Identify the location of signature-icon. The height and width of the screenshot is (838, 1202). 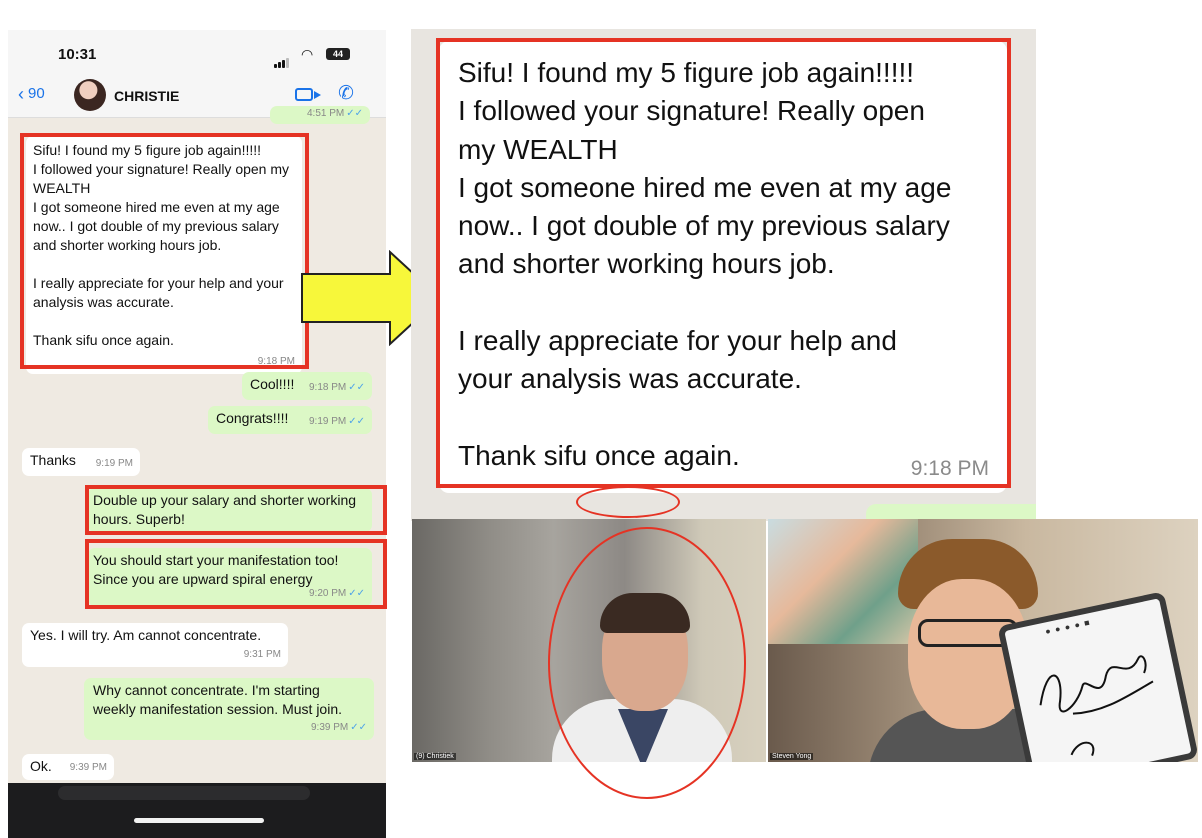
(1096, 705).